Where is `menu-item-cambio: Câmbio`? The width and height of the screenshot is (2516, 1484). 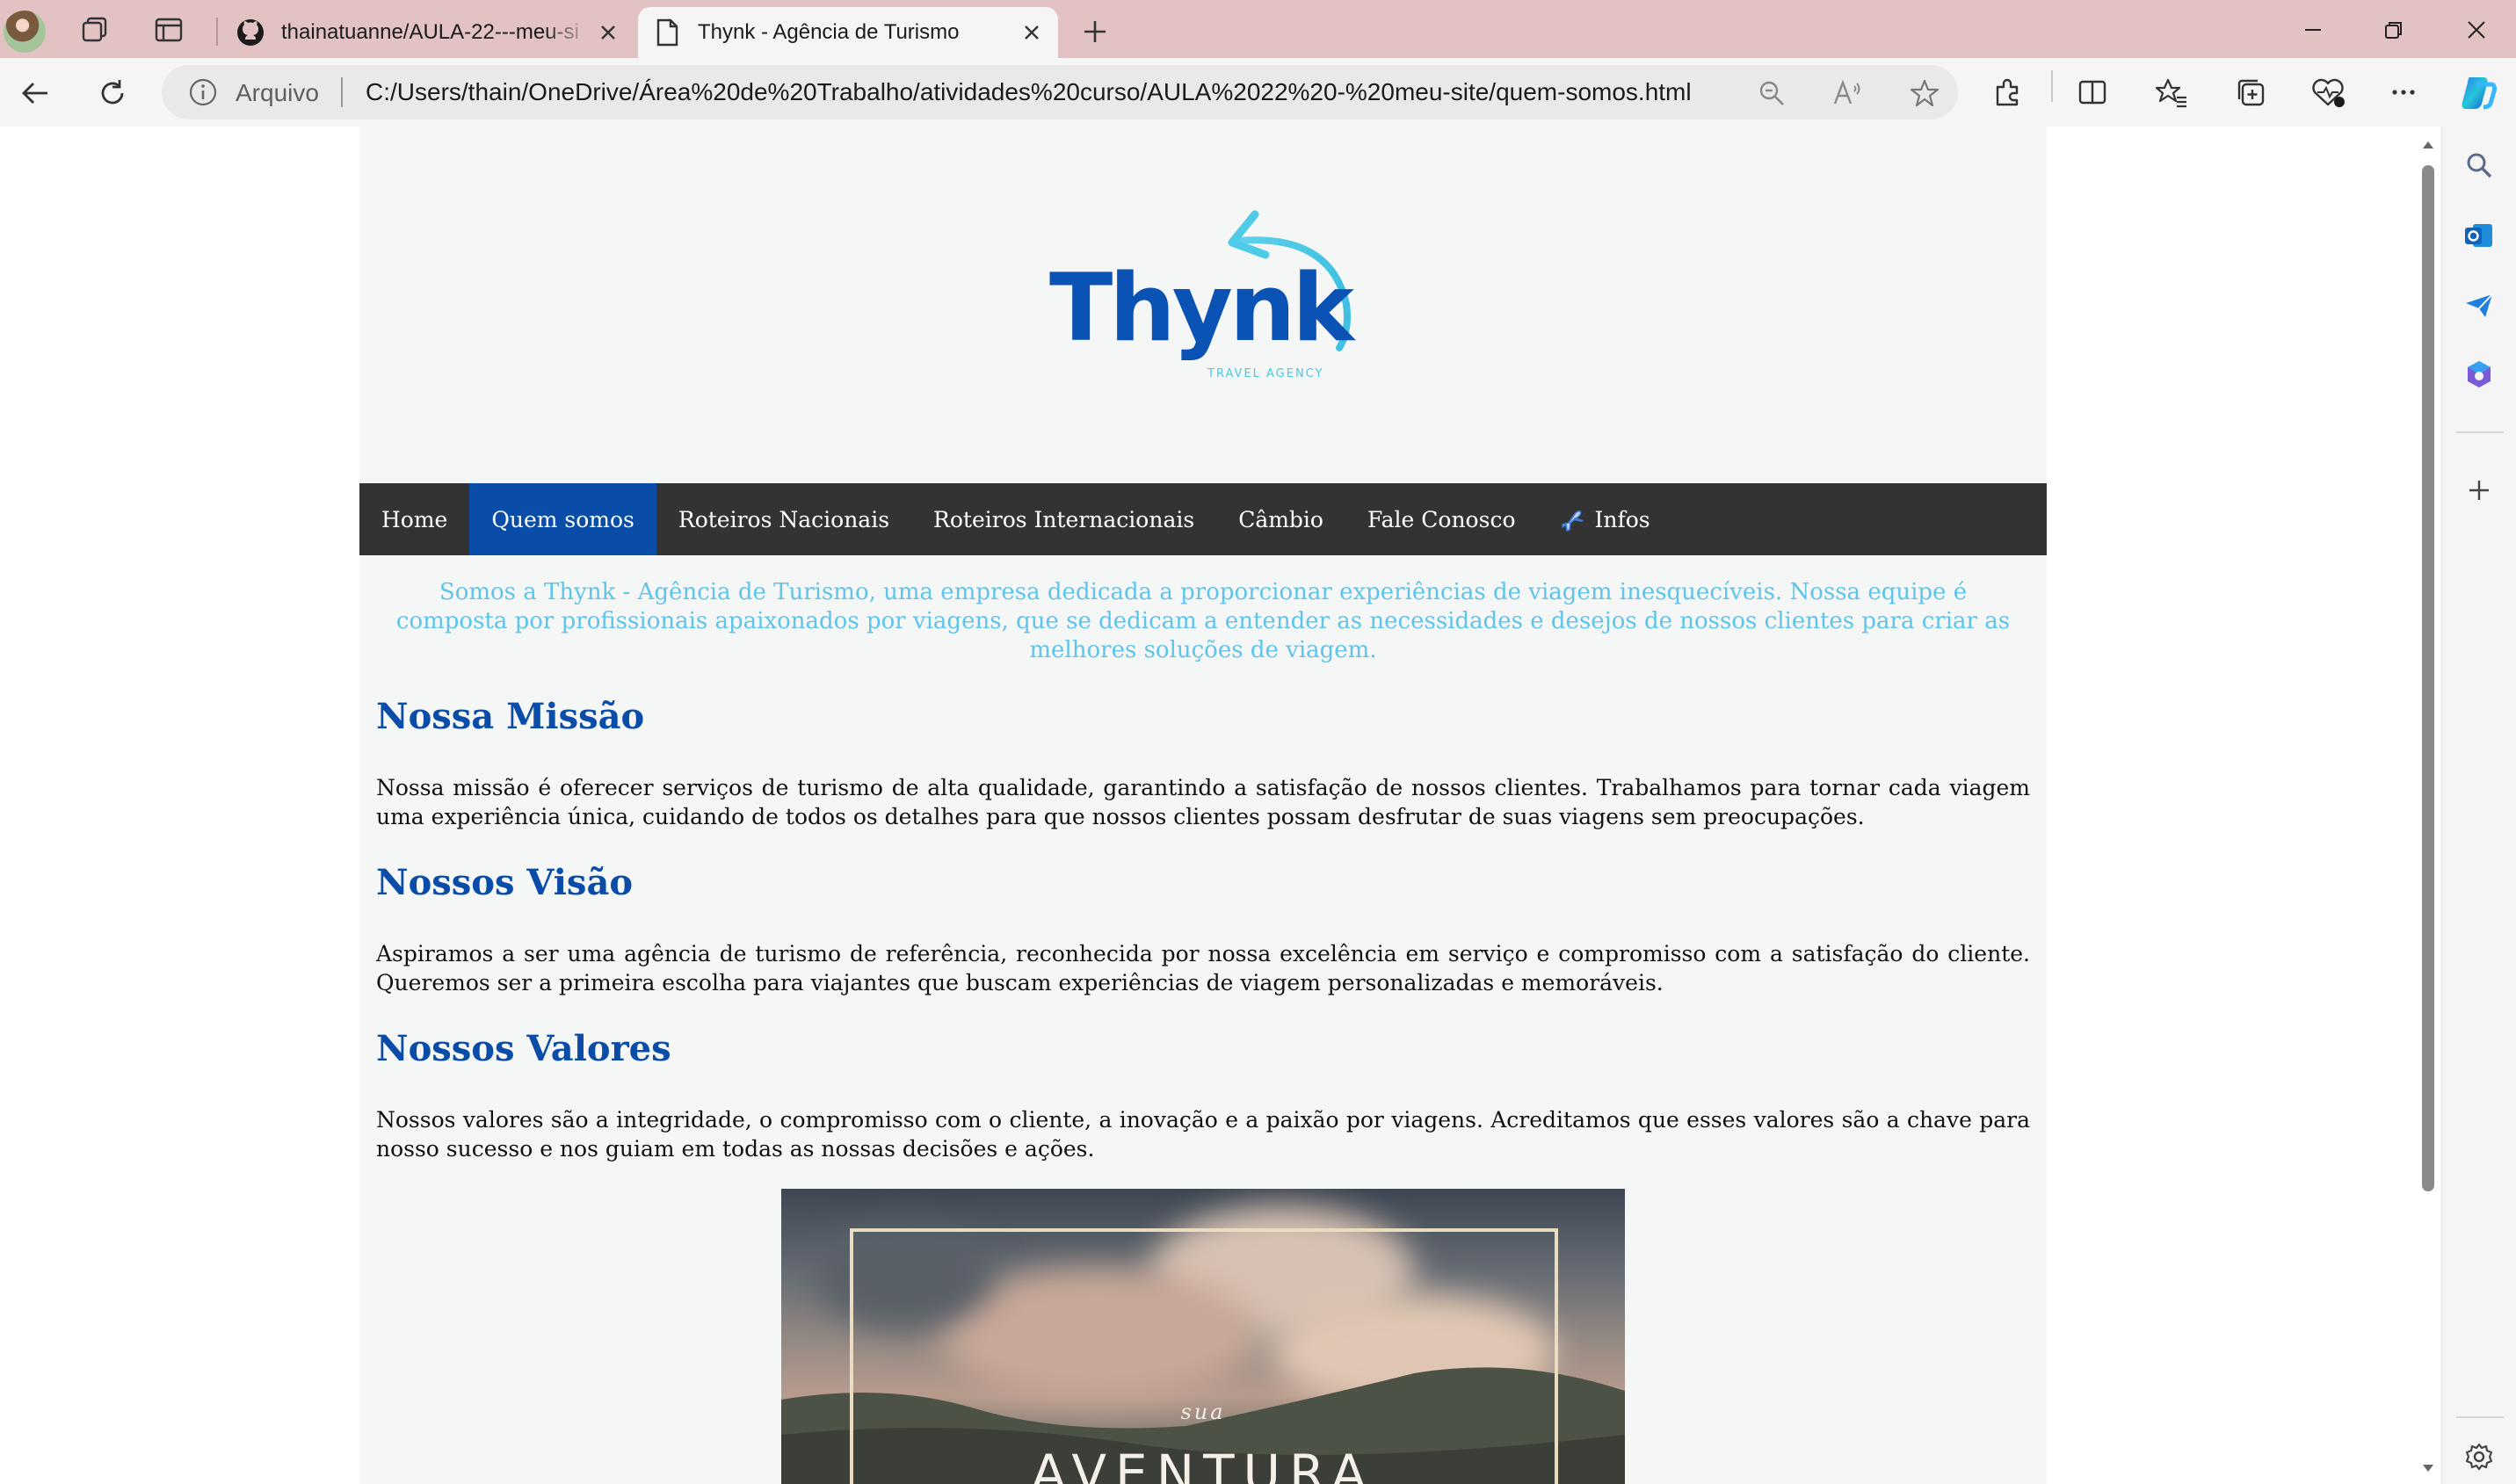
menu-item-cambio: Câmbio is located at coordinates (1280, 519).